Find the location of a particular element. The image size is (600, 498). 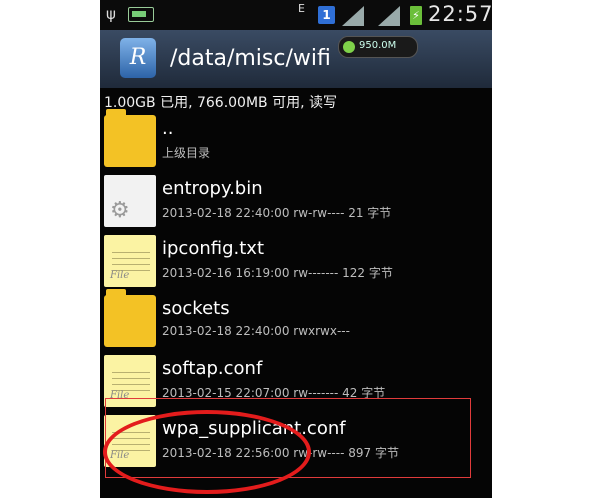

storage-info: 1.00GB 已用, 766.00MB 可用, 读写 is located at coordinates (220, 103).